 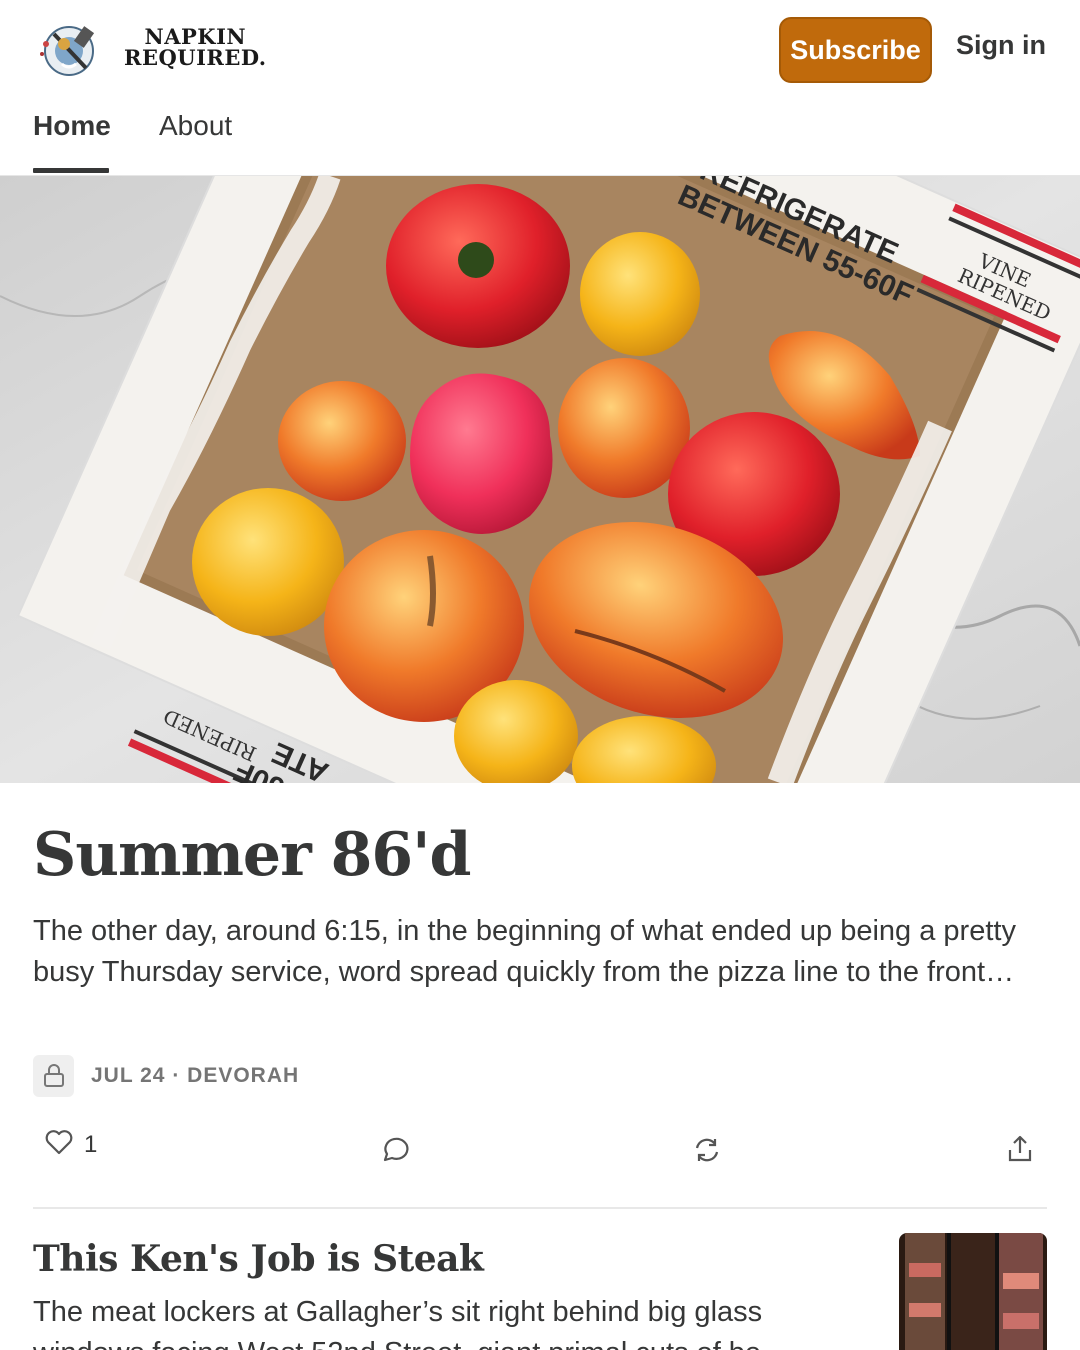 I want to click on post-actions: 1, so click(x=540, y=1150).